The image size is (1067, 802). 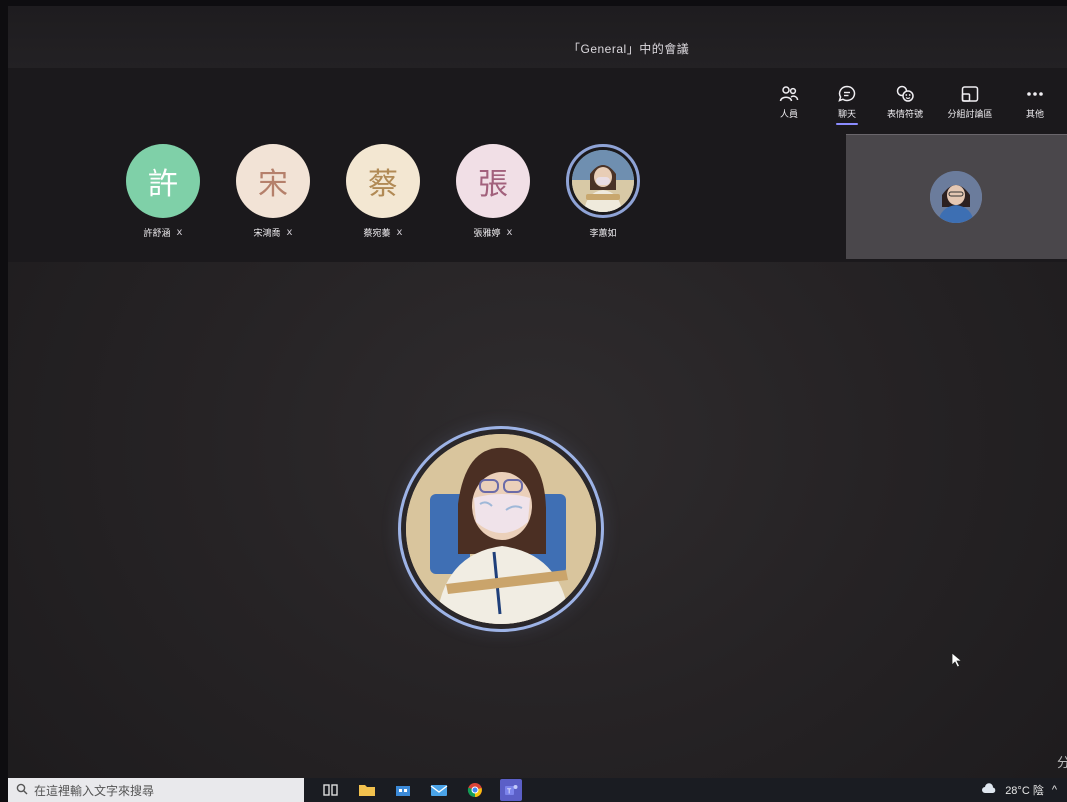 What do you see at coordinates (377, 233) in the screenshot?
I see `participant-name: 蔡宛蓁` at bounding box center [377, 233].